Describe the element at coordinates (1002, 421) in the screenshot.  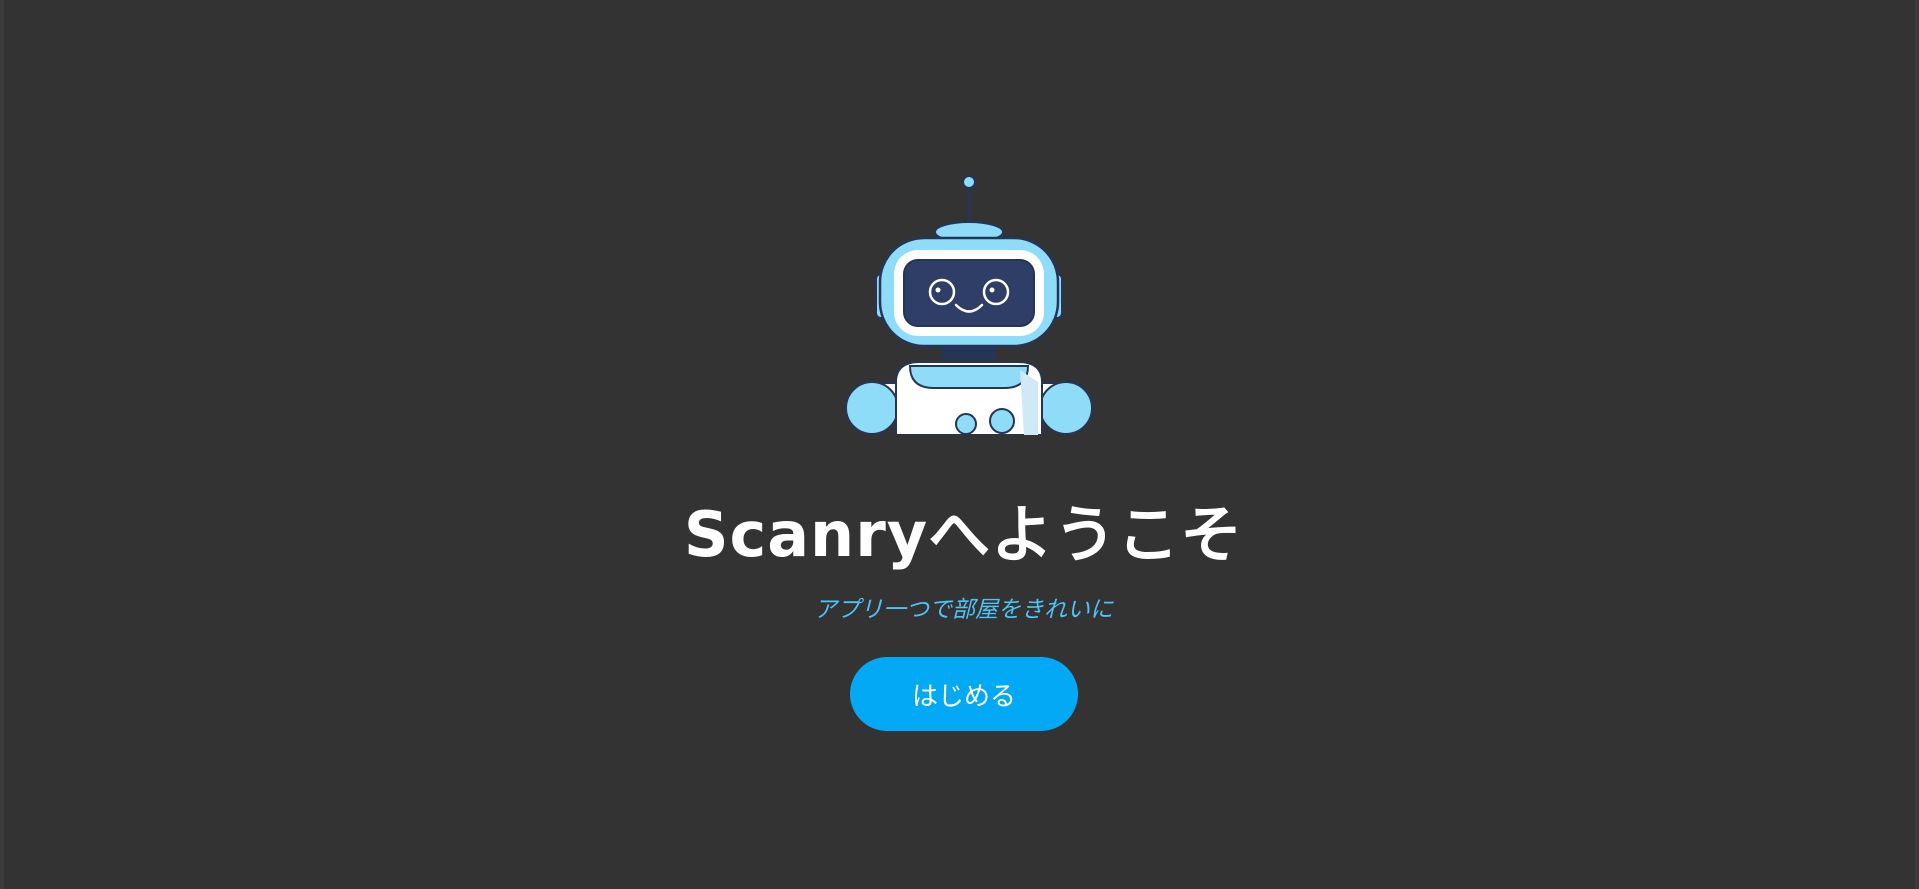
I see `robot-chest-button-right` at that location.